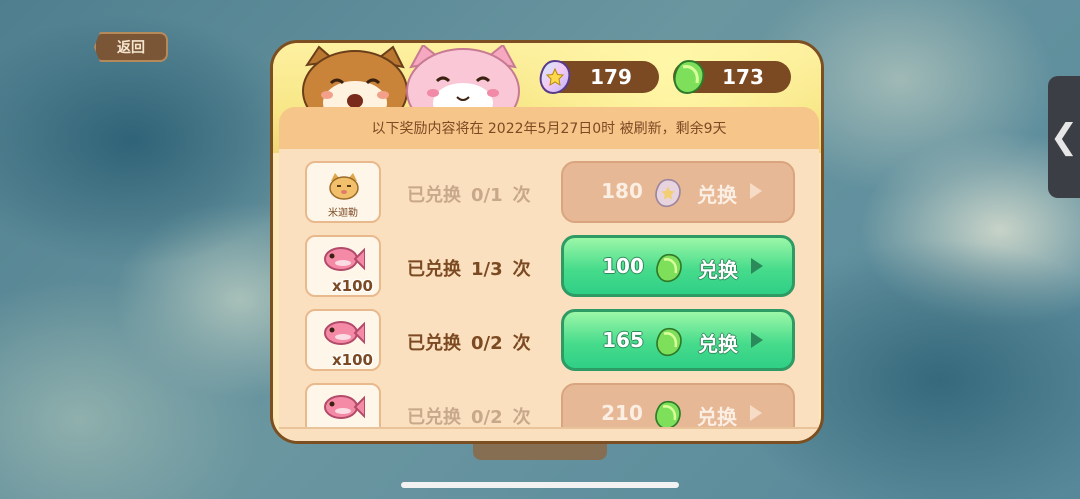  I want to click on redeem-button: 165 兑换, so click(678, 340).